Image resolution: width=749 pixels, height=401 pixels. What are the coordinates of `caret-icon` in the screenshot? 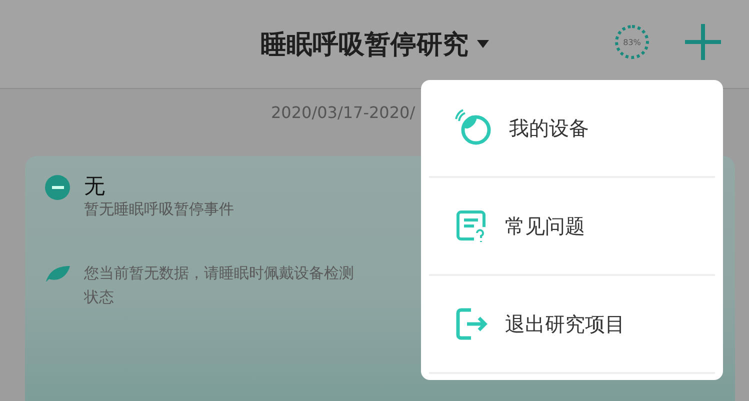 It's located at (482, 44).